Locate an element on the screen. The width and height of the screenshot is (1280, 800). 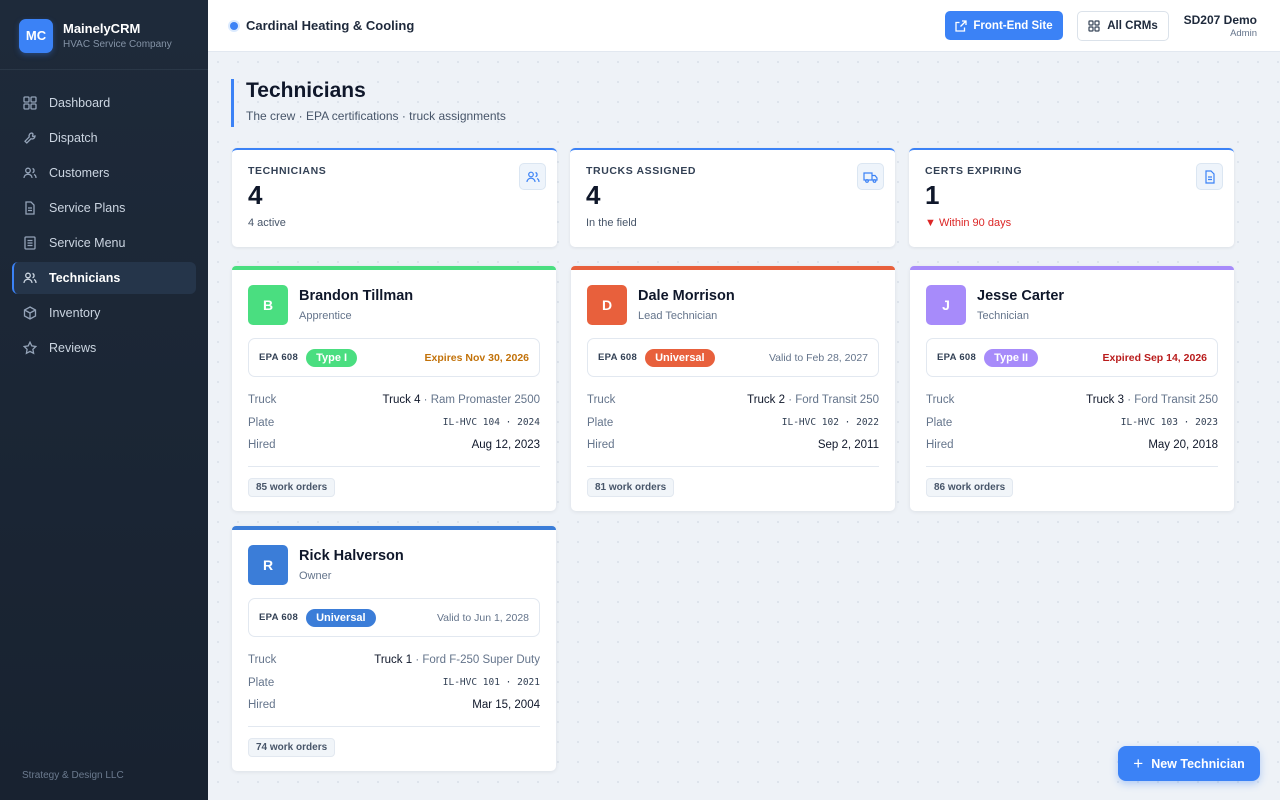
sidebar-item-label: Technicians is located at coordinates (85, 278).